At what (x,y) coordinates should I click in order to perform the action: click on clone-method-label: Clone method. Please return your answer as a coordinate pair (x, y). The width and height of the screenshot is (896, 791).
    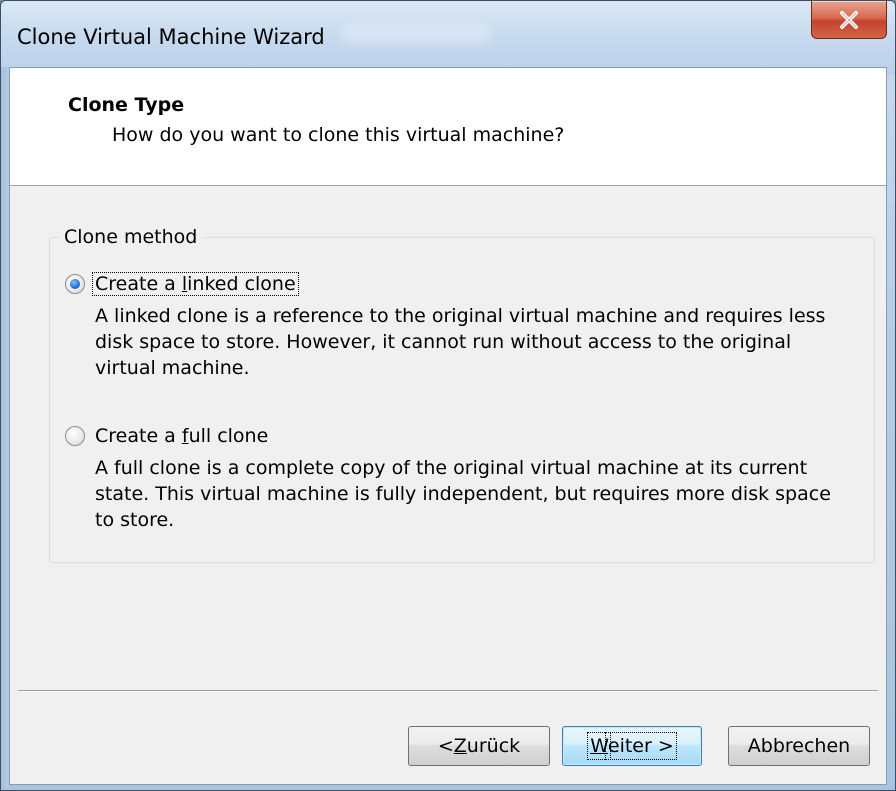
    Looking at the image, I should click on (131, 237).